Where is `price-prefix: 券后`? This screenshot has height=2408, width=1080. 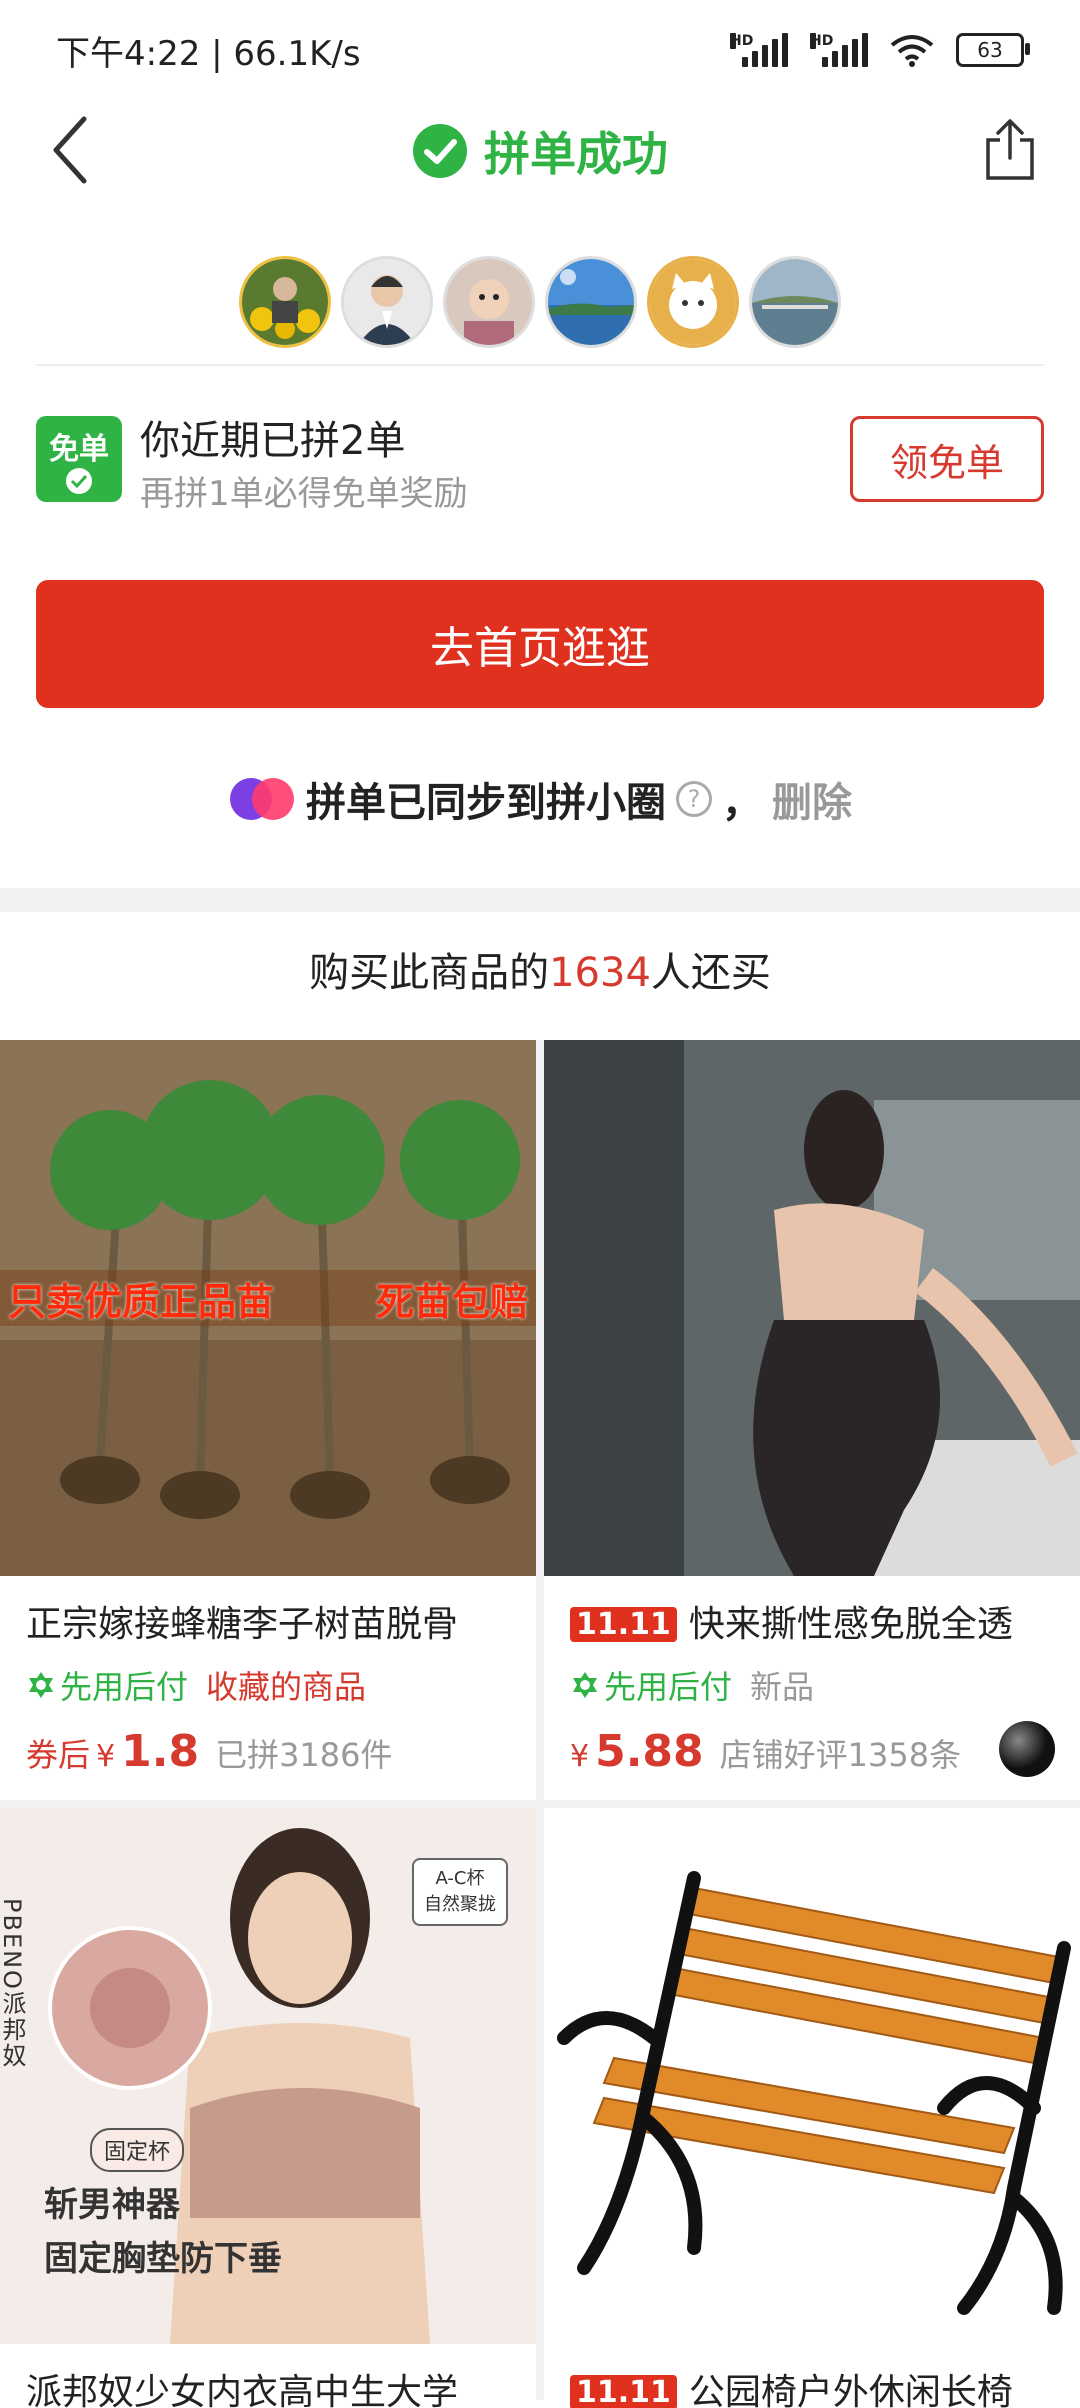 price-prefix: 券后 is located at coordinates (58, 1755).